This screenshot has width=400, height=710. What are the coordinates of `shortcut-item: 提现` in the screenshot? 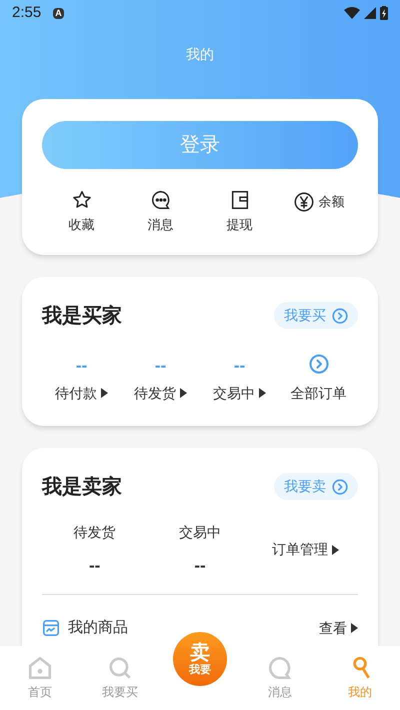 It's located at (239, 211).